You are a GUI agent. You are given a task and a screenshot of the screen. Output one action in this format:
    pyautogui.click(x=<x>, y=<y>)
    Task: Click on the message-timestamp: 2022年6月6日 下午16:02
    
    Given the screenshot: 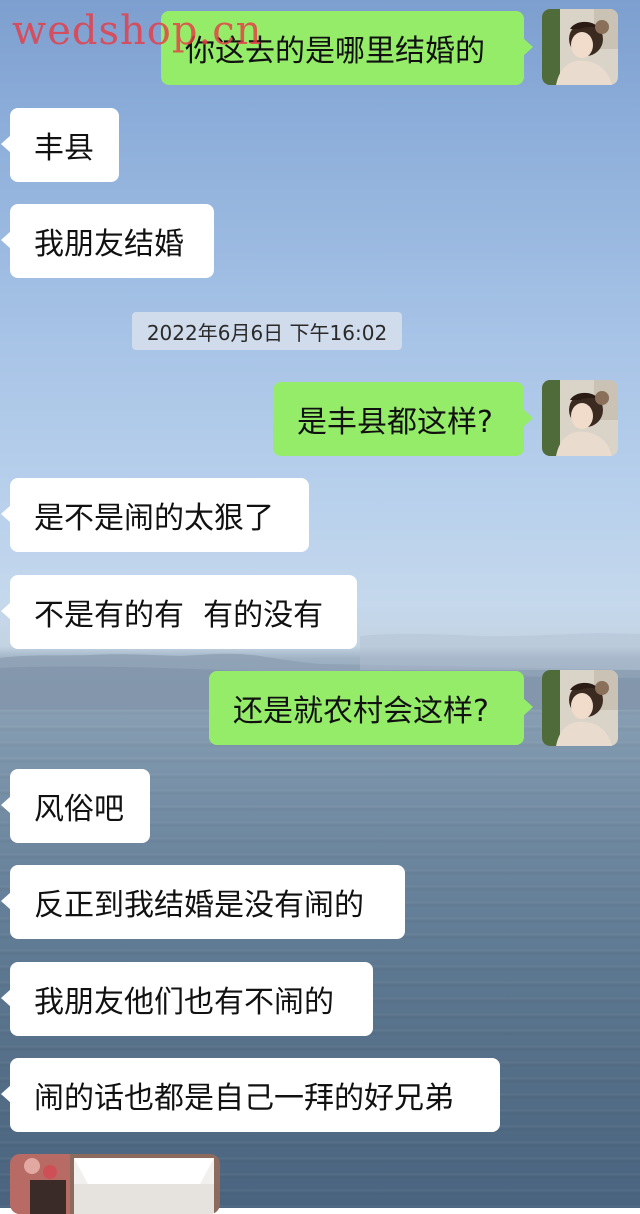 What is the action you would take?
    pyautogui.click(x=267, y=331)
    